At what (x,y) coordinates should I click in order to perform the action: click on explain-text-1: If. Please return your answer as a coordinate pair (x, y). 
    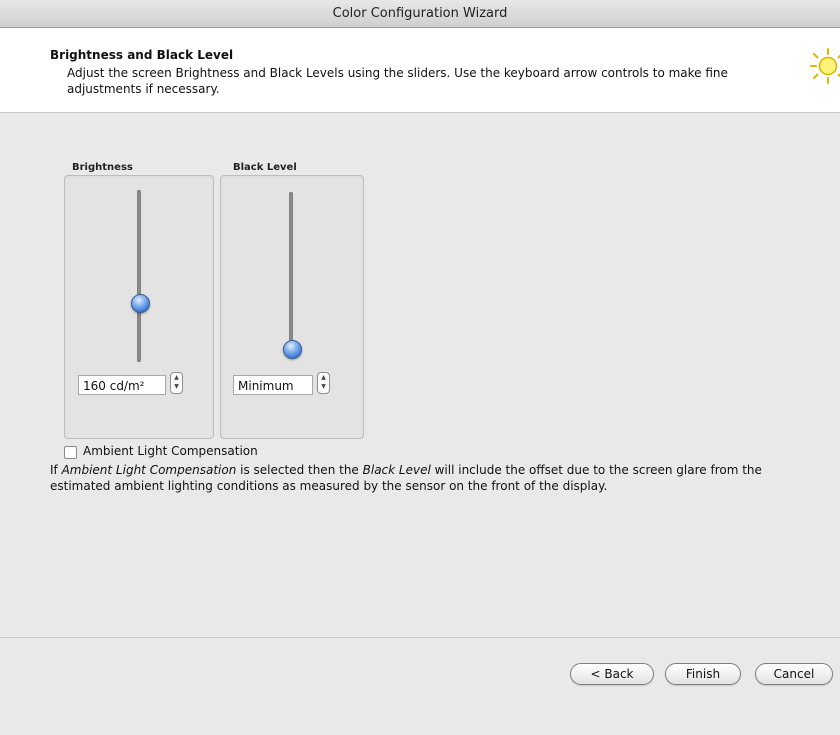
    Looking at the image, I should click on (56, 470).